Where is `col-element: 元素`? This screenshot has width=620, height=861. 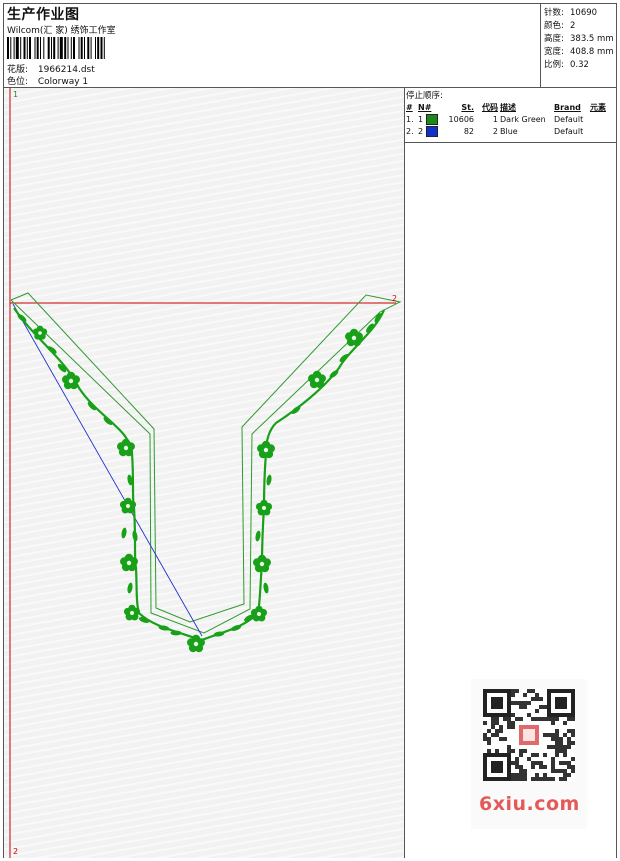 col-element: 元素 is located at coordinates (598, 107).